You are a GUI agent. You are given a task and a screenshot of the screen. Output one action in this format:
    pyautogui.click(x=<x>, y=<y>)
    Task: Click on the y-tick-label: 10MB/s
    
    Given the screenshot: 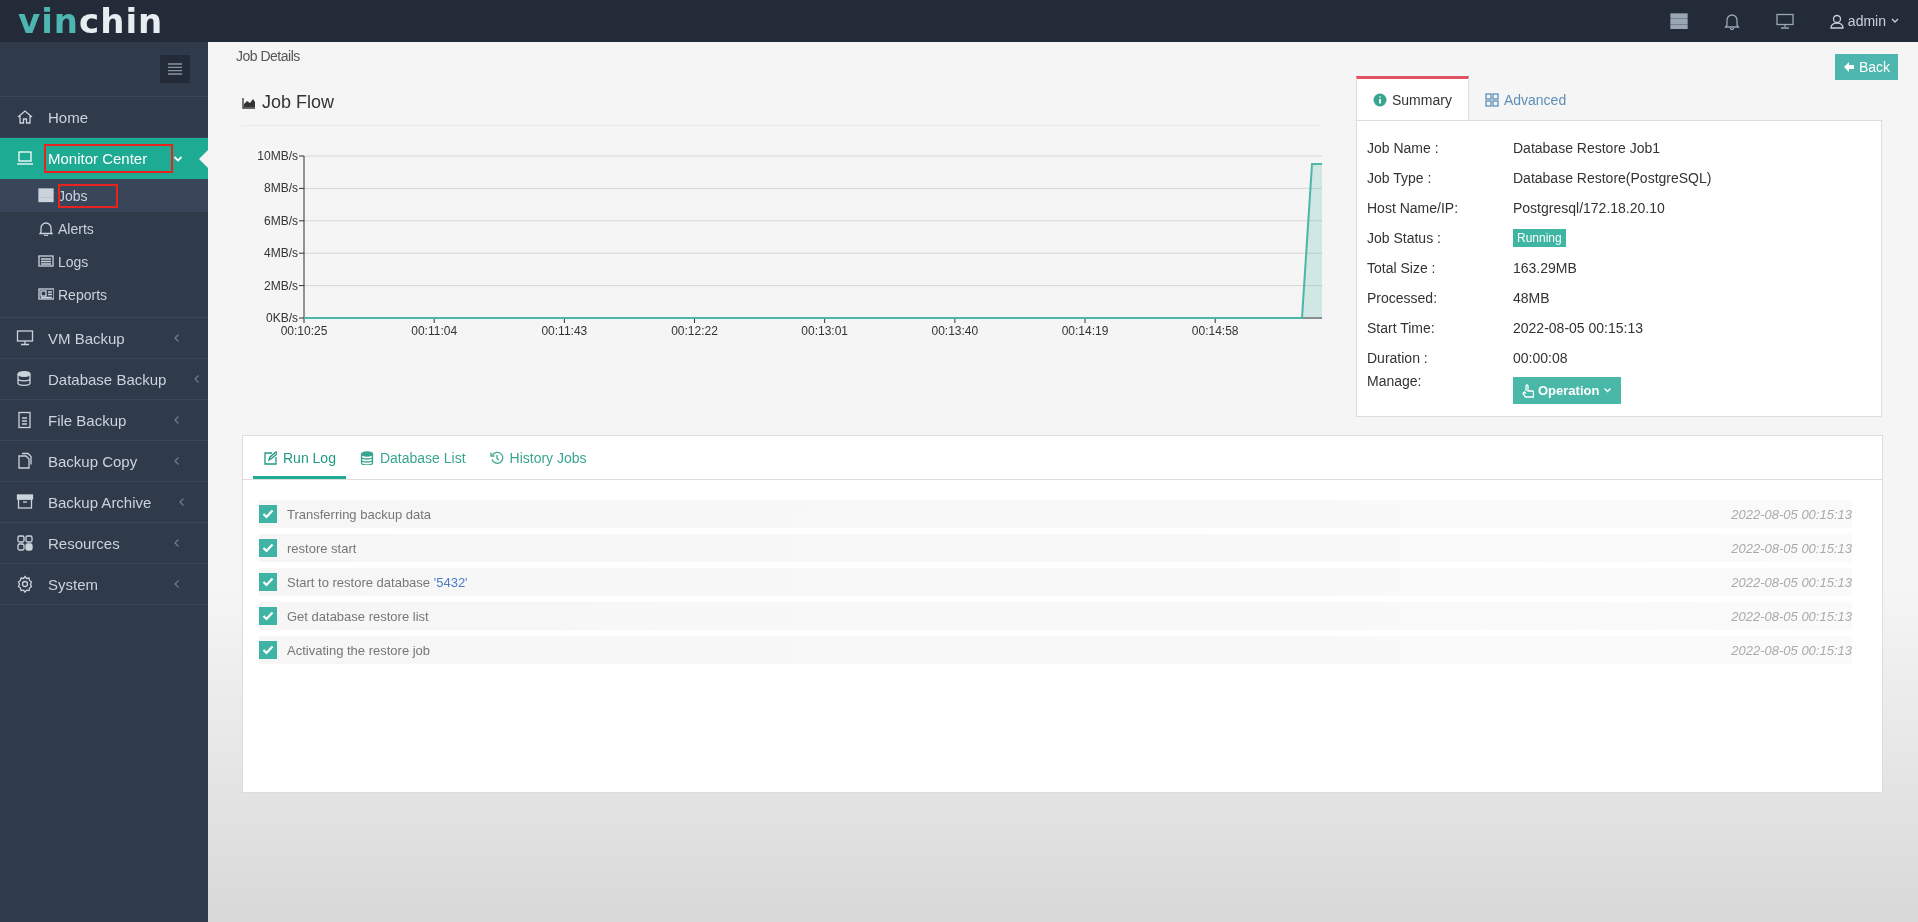 What is the action you would take?
    pyautogui.click(x=277, y=156)
    